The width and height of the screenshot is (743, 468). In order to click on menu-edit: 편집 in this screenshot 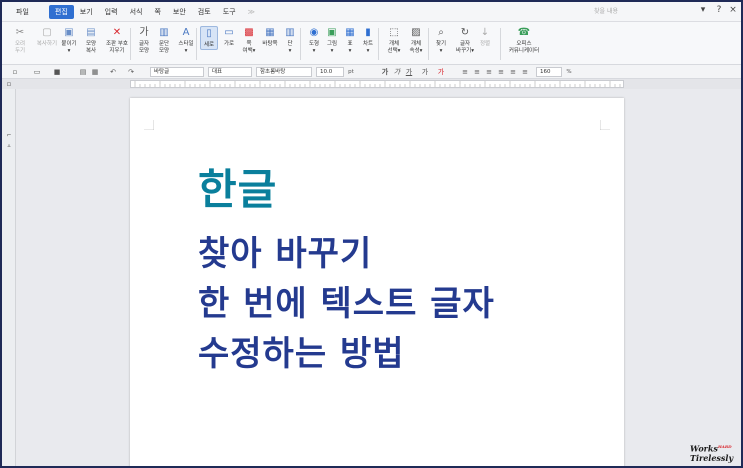, I will do `click(61, 11)`.